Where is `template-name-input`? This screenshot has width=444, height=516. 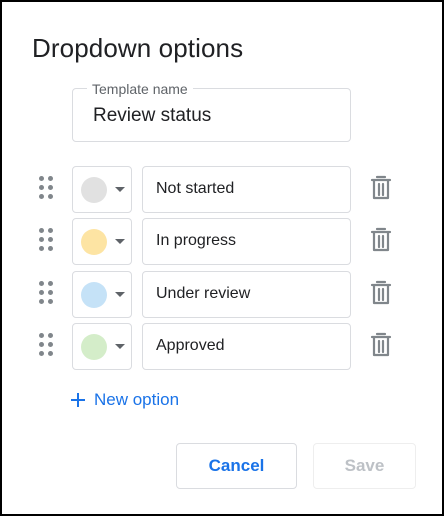
template-name-input is located at coordinates (213, 116).